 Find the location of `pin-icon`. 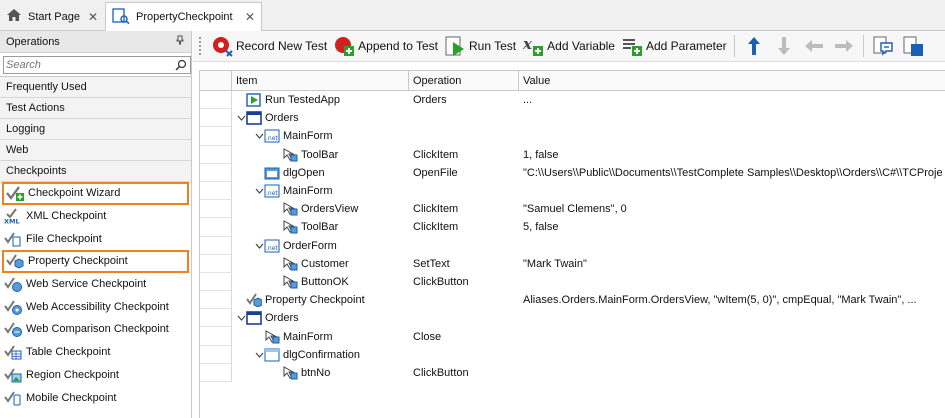

pin-icon is located at coordinates (180, 41).